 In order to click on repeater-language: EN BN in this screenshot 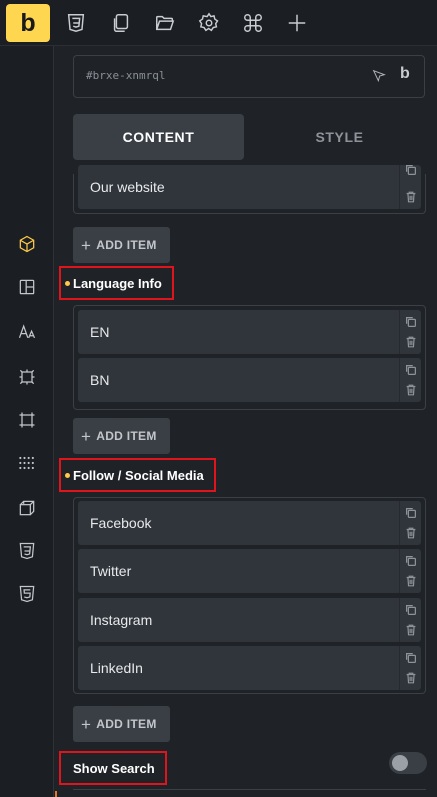, I will do `click(249, 357)`.